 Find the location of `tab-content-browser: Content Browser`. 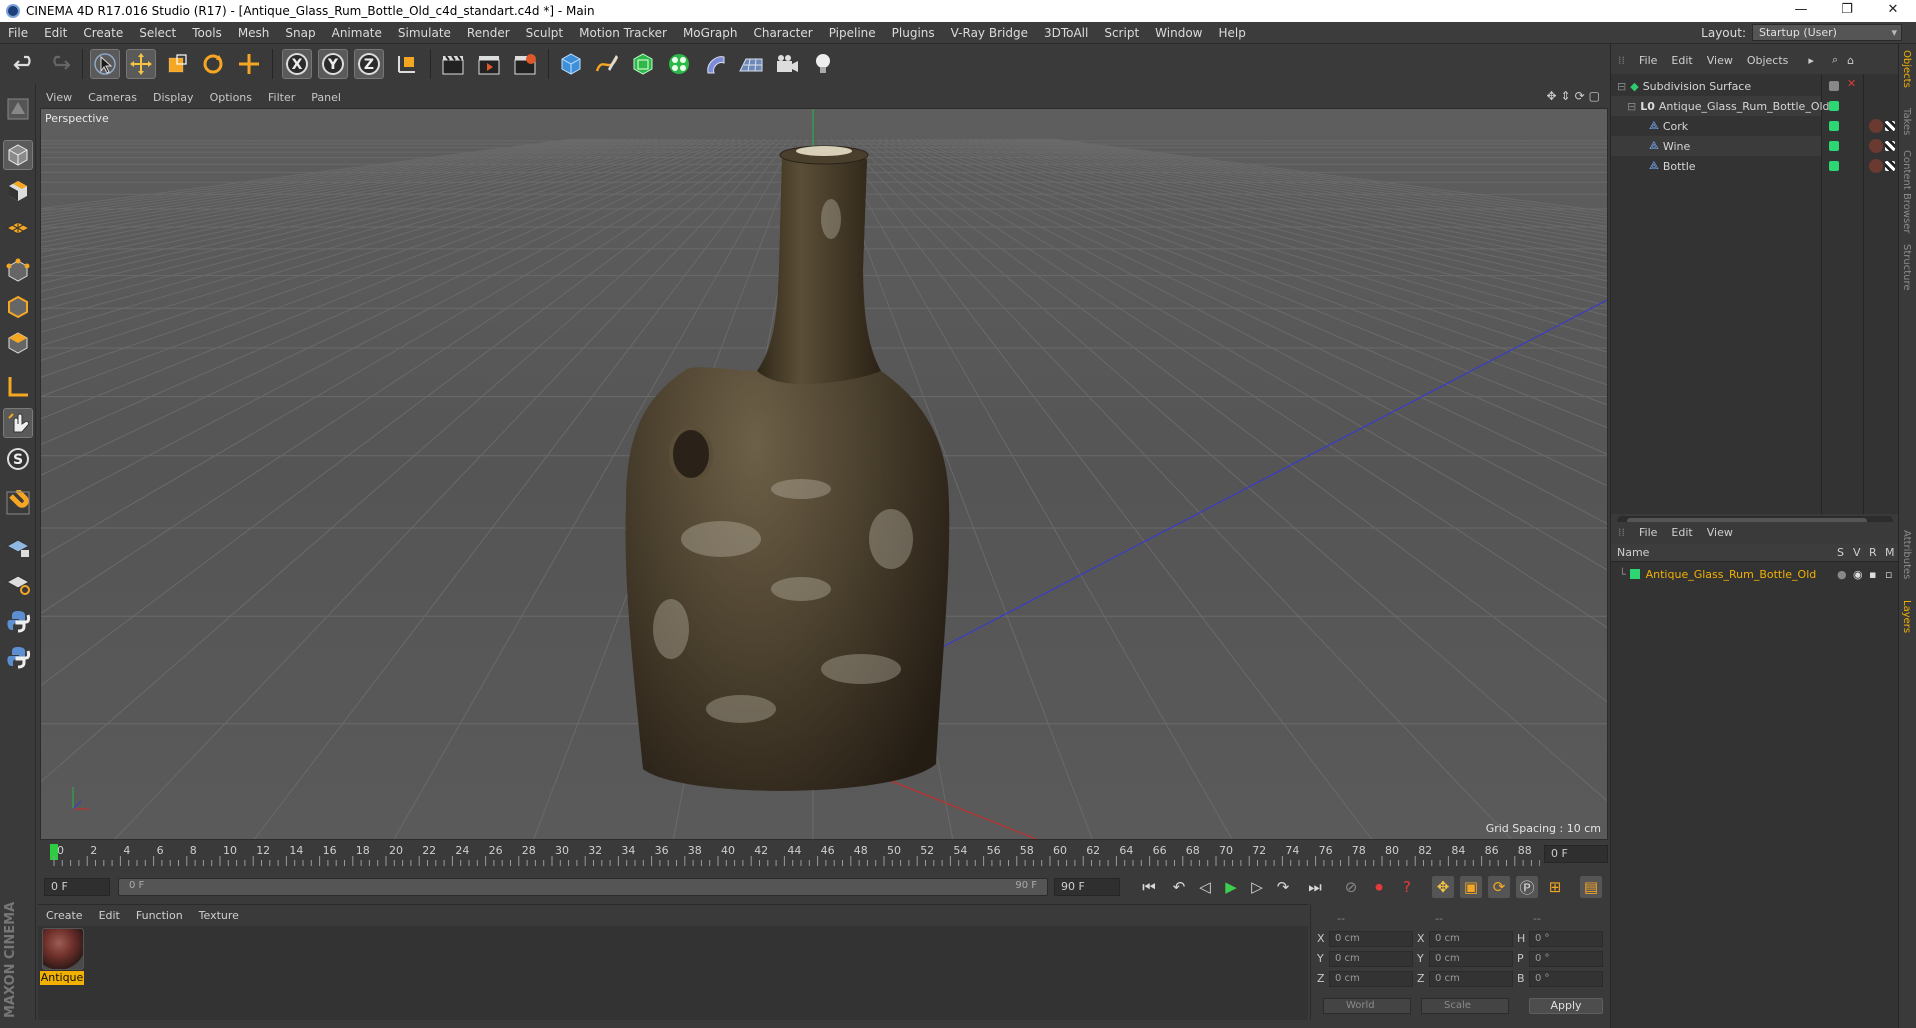

tab-content-browser: Content Browser is located at coordinates (1906, 191).